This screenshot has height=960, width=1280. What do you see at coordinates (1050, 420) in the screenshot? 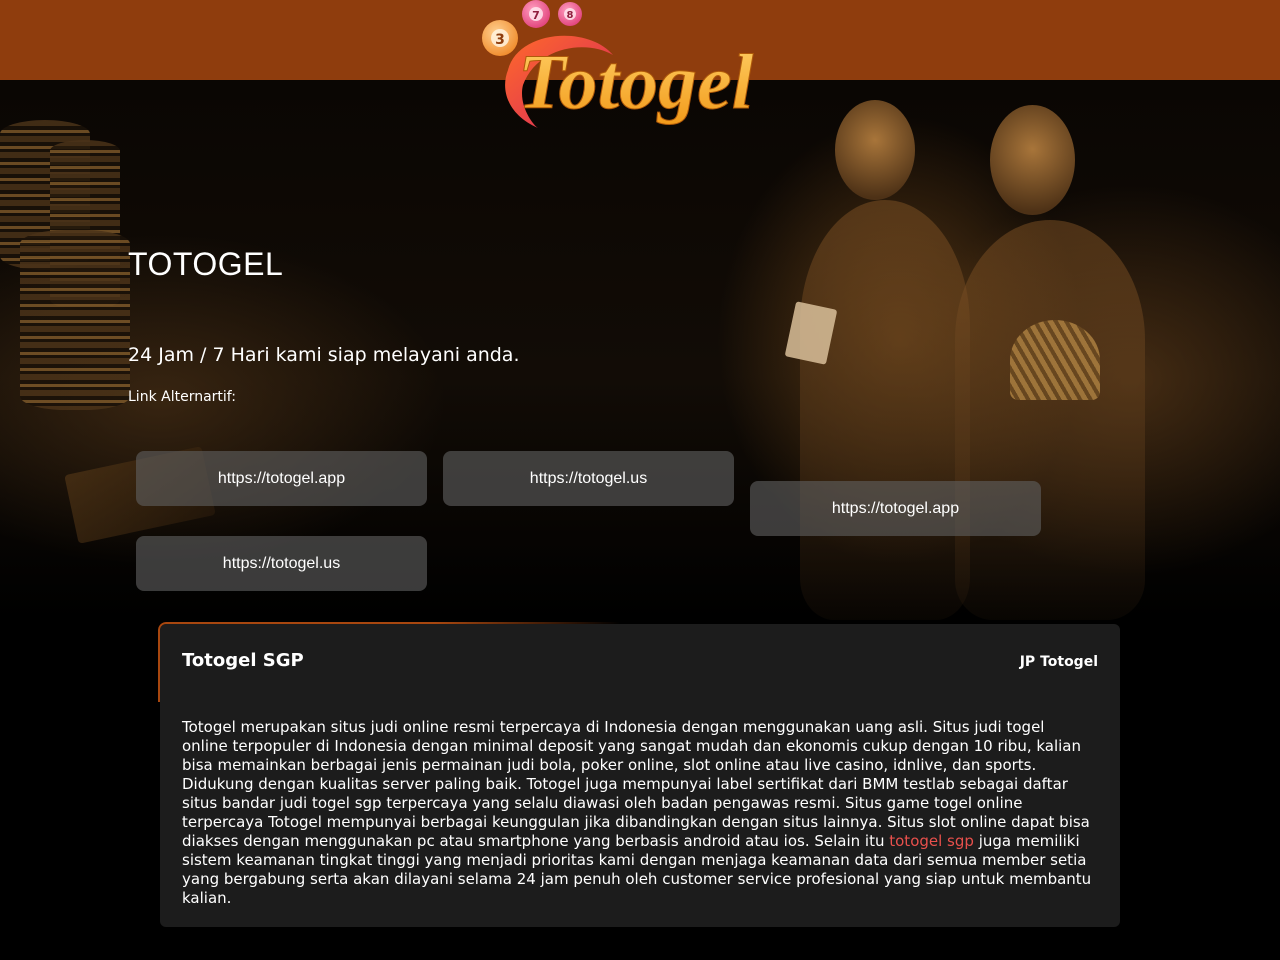
I see `model-right-figure` at bounding box center [1050, 420].